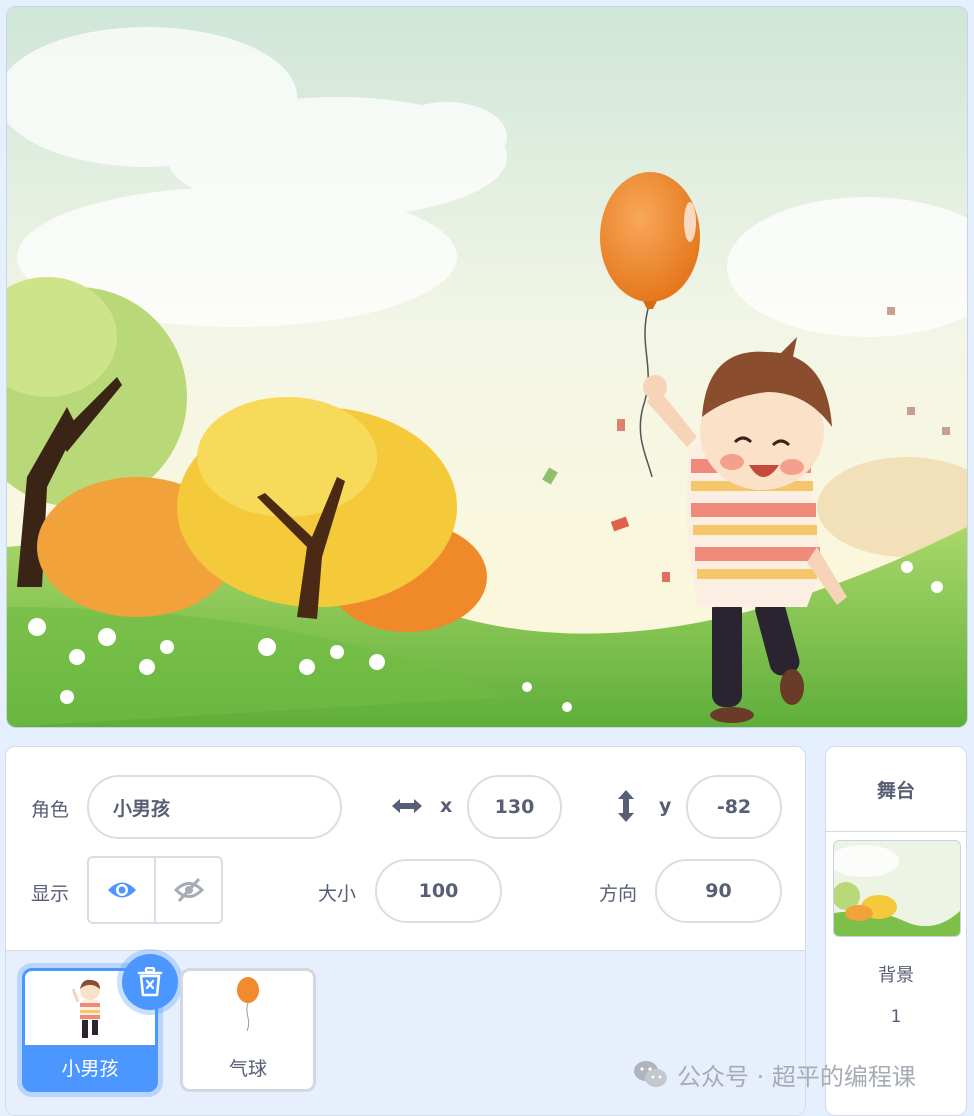 Image resolution: width=974 pixels, height=1116 pixels. Describe the element at coordinates (896, 975) in the screenshot. I see `backdrops-label: 背景` at that location.